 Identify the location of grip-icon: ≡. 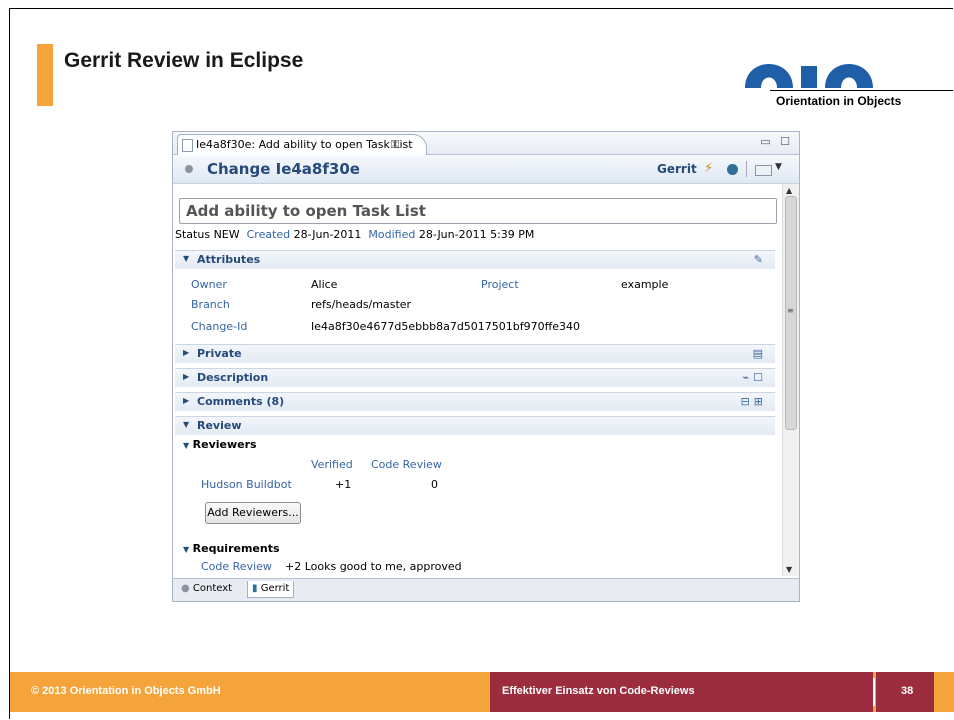
(790, 310).